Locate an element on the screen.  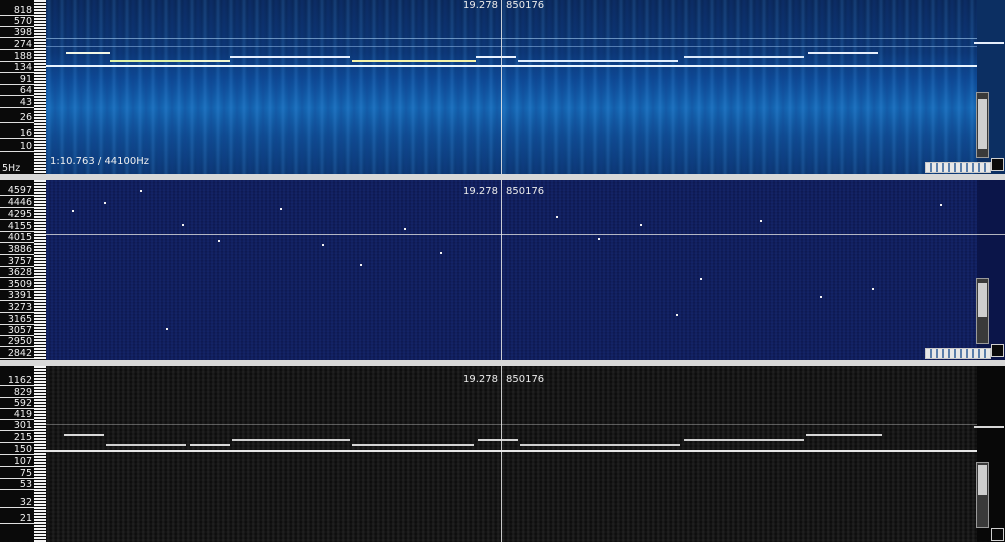
freq-tick: 2950 is located at coordinates (17, 342).